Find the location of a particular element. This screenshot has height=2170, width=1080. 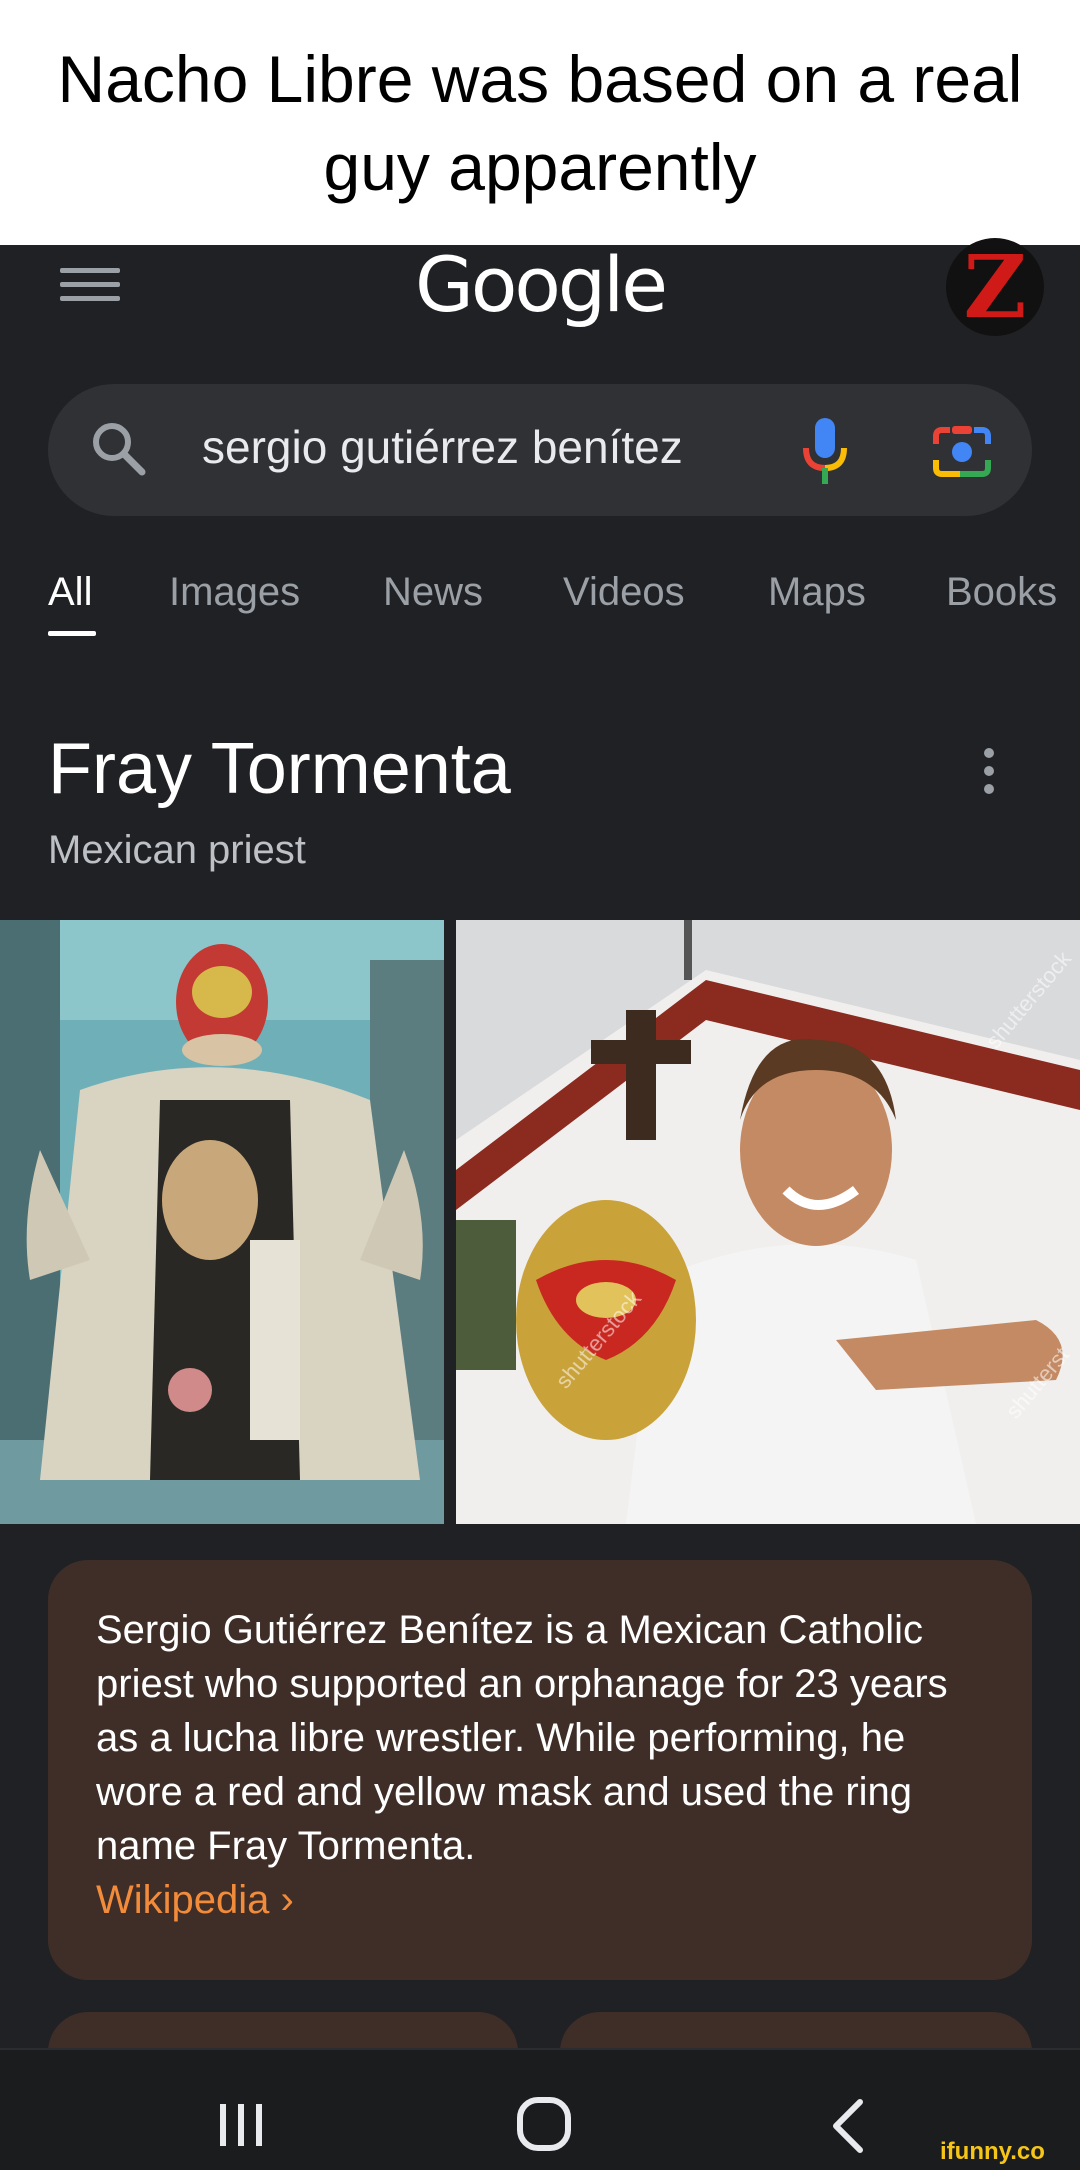

recents-icon is located at coordinates (243, 2125).